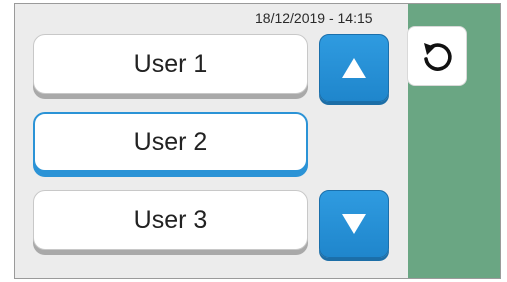  I want to click on user-3-button: User 3, so click(170, 220).